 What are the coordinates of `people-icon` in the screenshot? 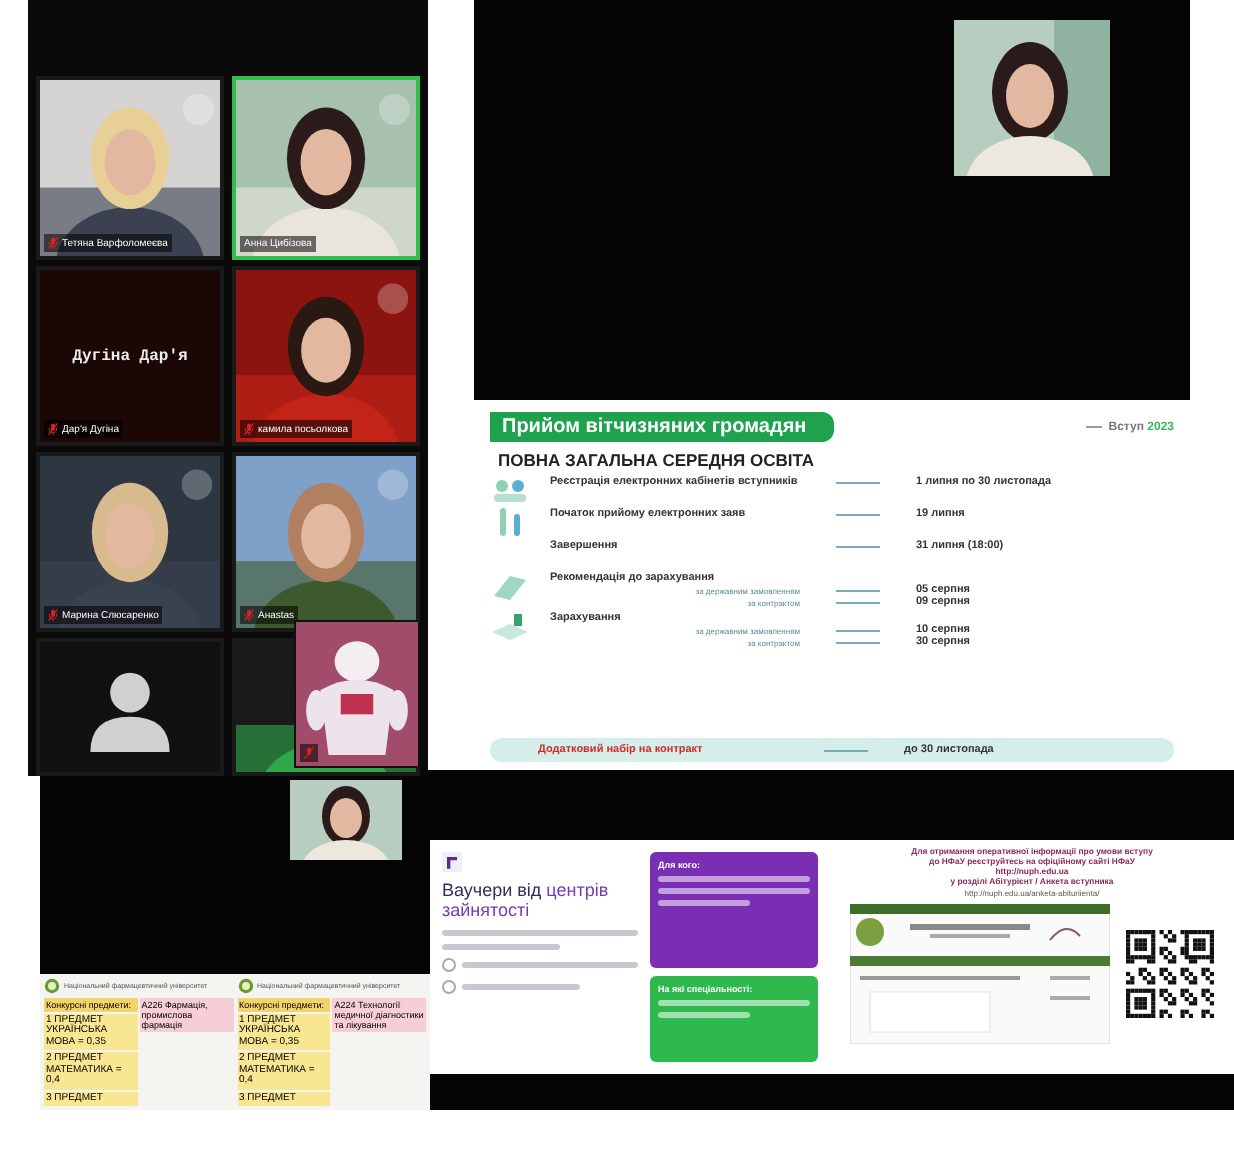 It's located at (510, 490).